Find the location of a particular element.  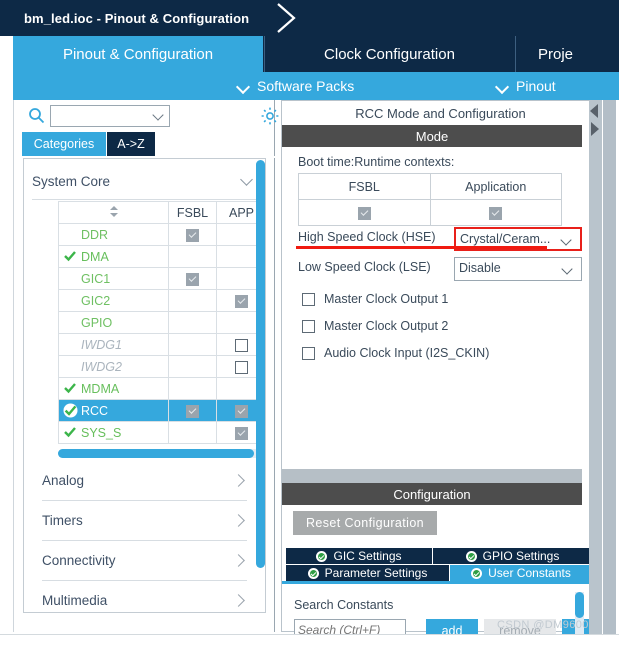

peripheral-list-vscrollbar is located at coordinates (260, 386).